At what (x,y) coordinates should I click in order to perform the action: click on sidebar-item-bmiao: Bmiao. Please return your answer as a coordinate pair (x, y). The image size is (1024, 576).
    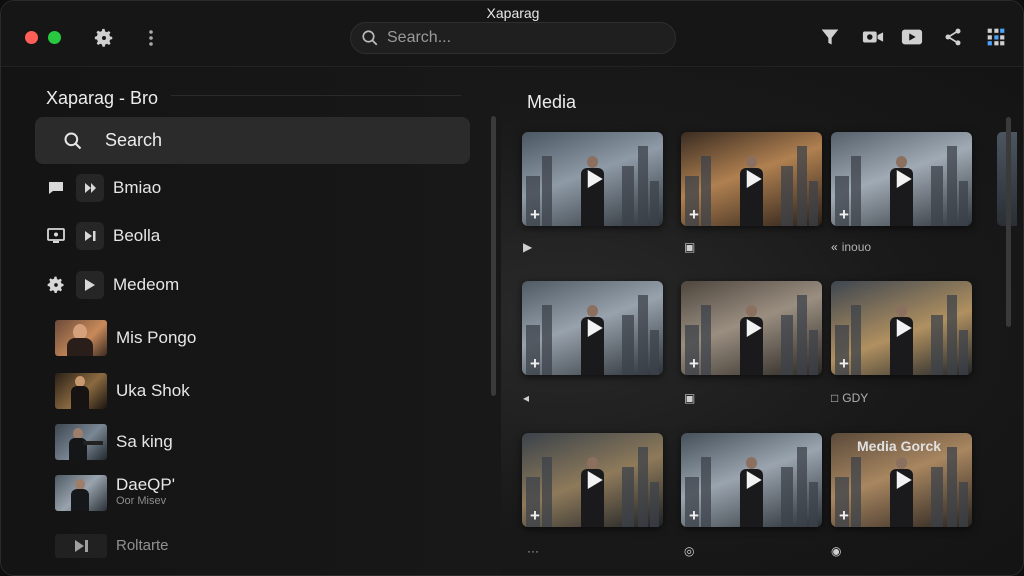
    Looking at the image, I should click on (103, 188).